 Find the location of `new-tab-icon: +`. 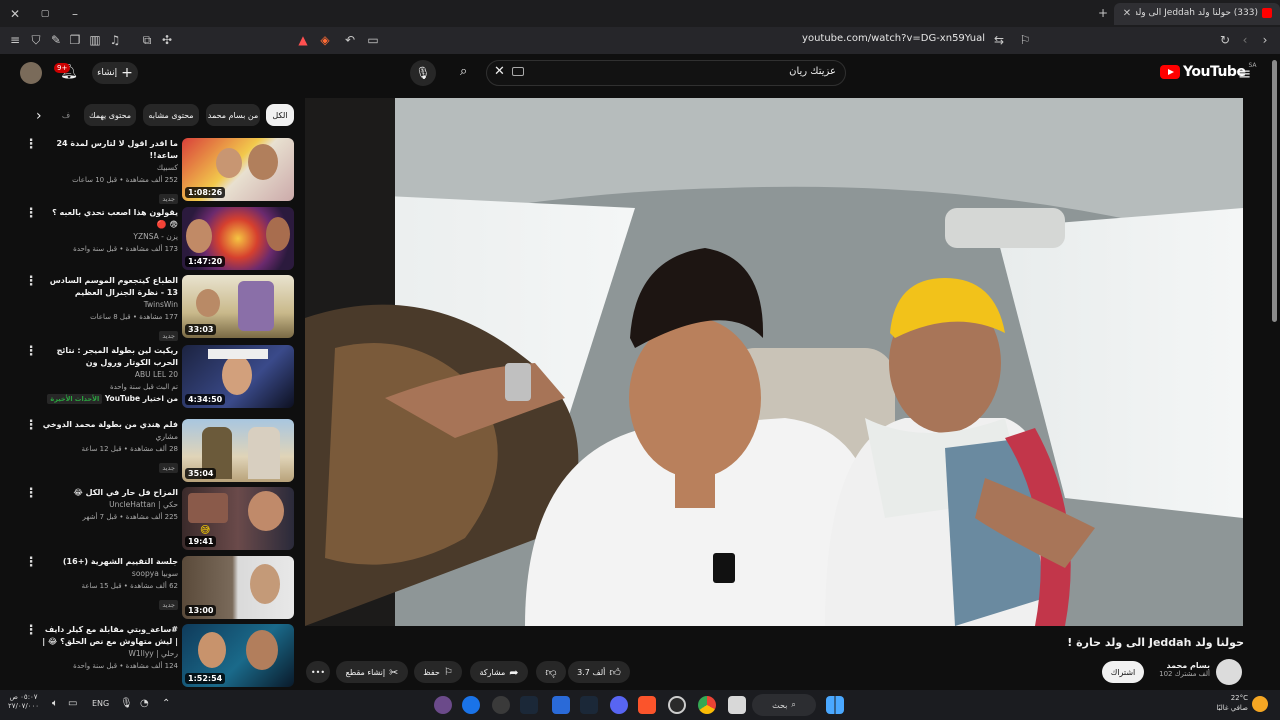

new-tab-icon: + is located at coordinates (1103, 13).